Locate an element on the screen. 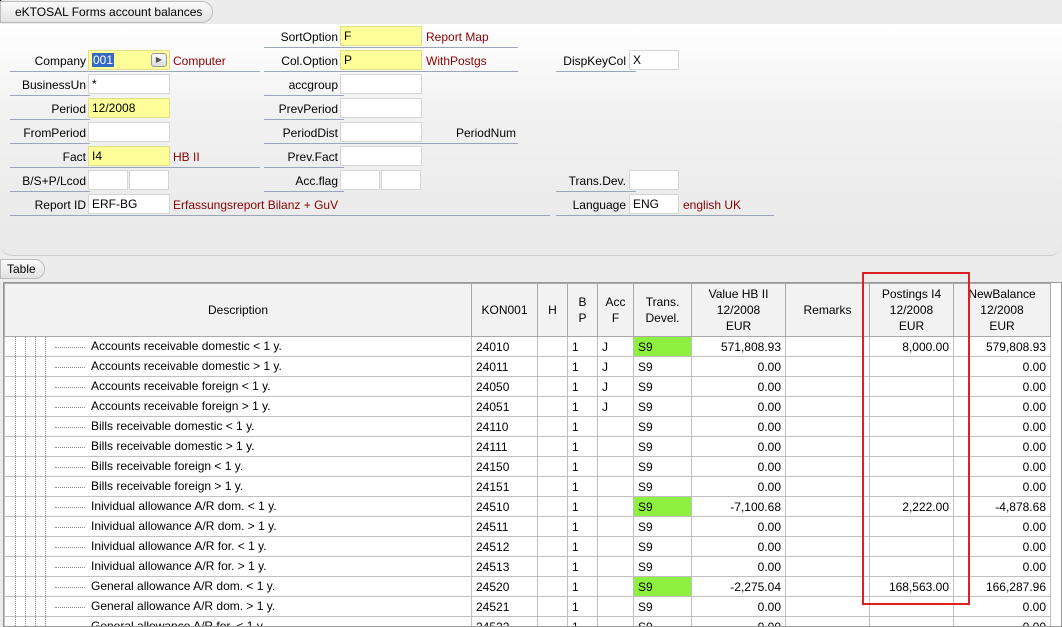  prev-fact-input is located at coordinates (381, 156).